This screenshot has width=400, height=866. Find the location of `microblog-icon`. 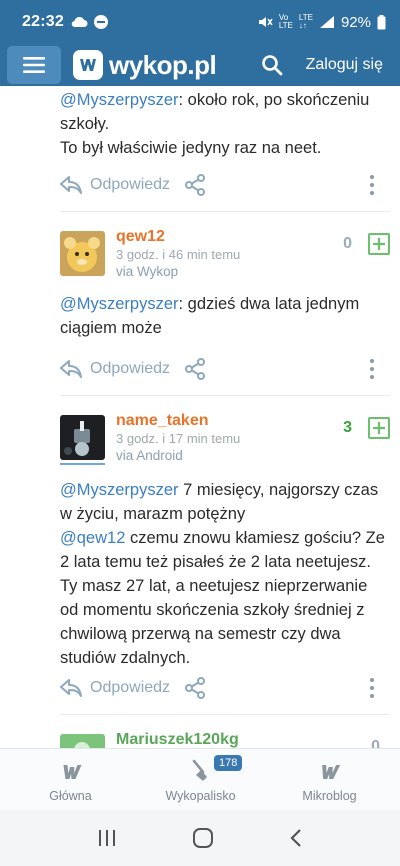

microblog-icon is located at coordinates (330, 772).